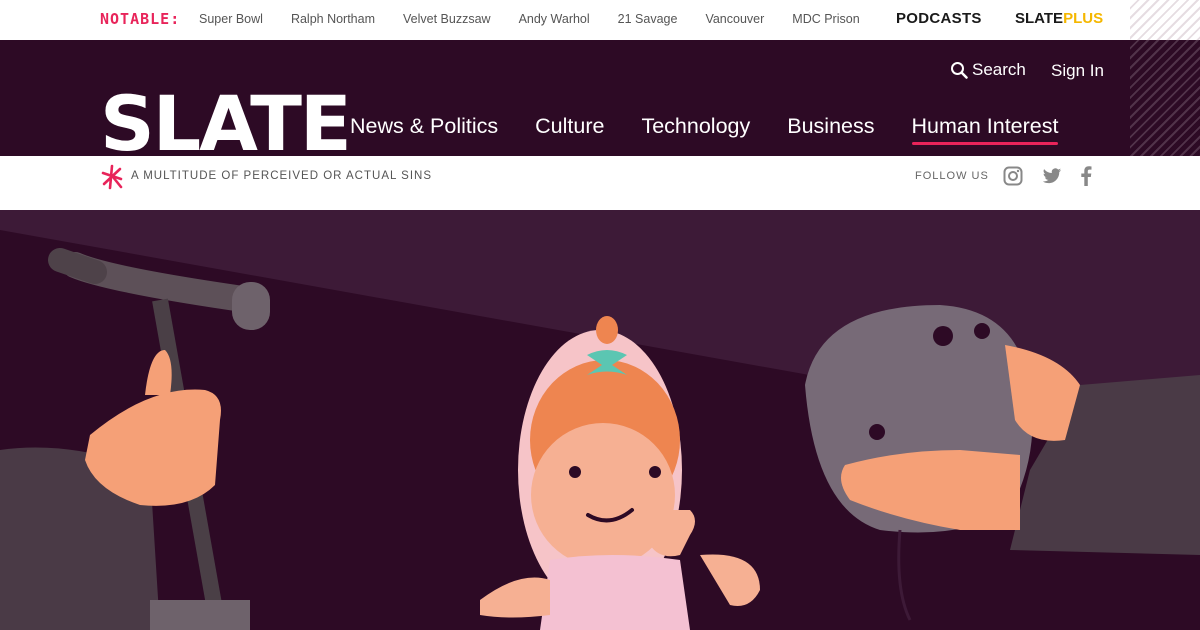 Image resolution: width=1200 pixels, height=630 pixels. I want to click on search-label: Search, so click(999, 69).